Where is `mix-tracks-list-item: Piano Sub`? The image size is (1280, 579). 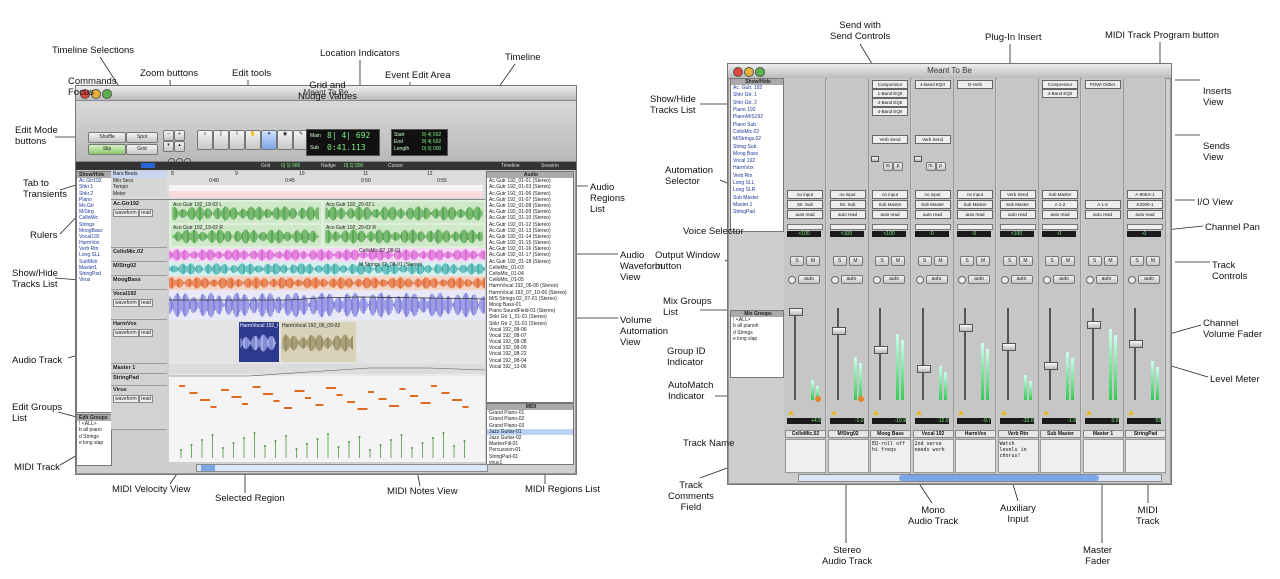 mix-tracks-list-item: Piano Sub is located at coordinates (757, 125).